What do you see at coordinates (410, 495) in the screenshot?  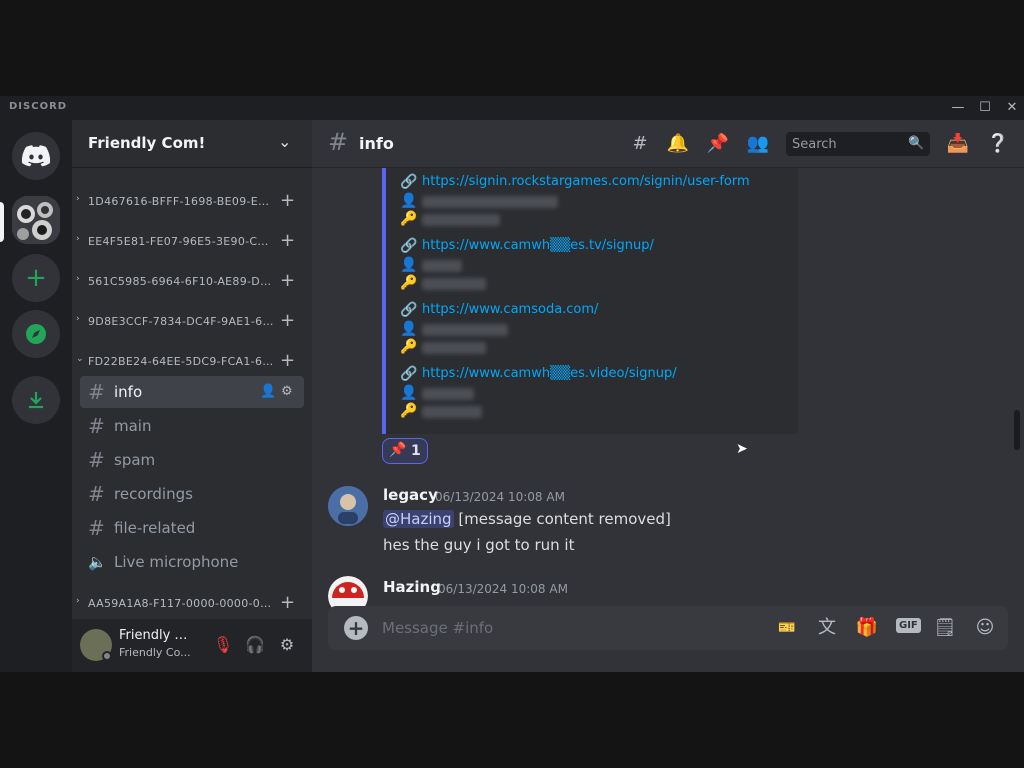 I see `message-author: legacy` at bounding box center [410, 495].